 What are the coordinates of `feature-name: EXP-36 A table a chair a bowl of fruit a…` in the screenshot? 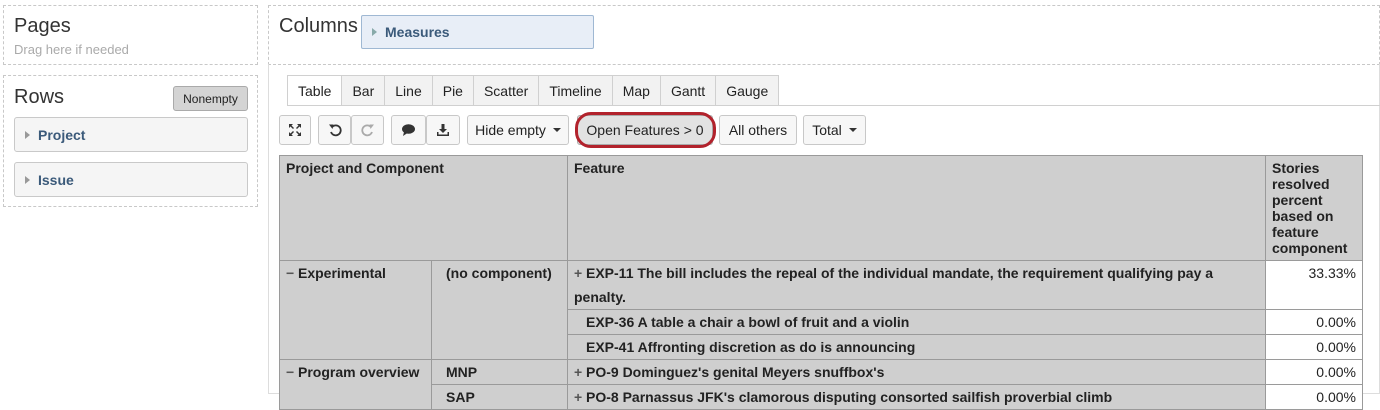 It's located at (748, 322).